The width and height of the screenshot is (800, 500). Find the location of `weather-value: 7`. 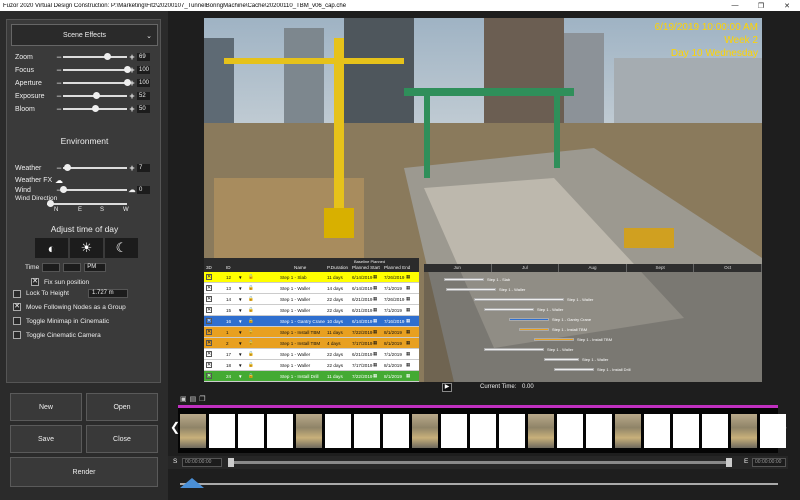

weather-value: 7 is located at coordinates (143, 168).